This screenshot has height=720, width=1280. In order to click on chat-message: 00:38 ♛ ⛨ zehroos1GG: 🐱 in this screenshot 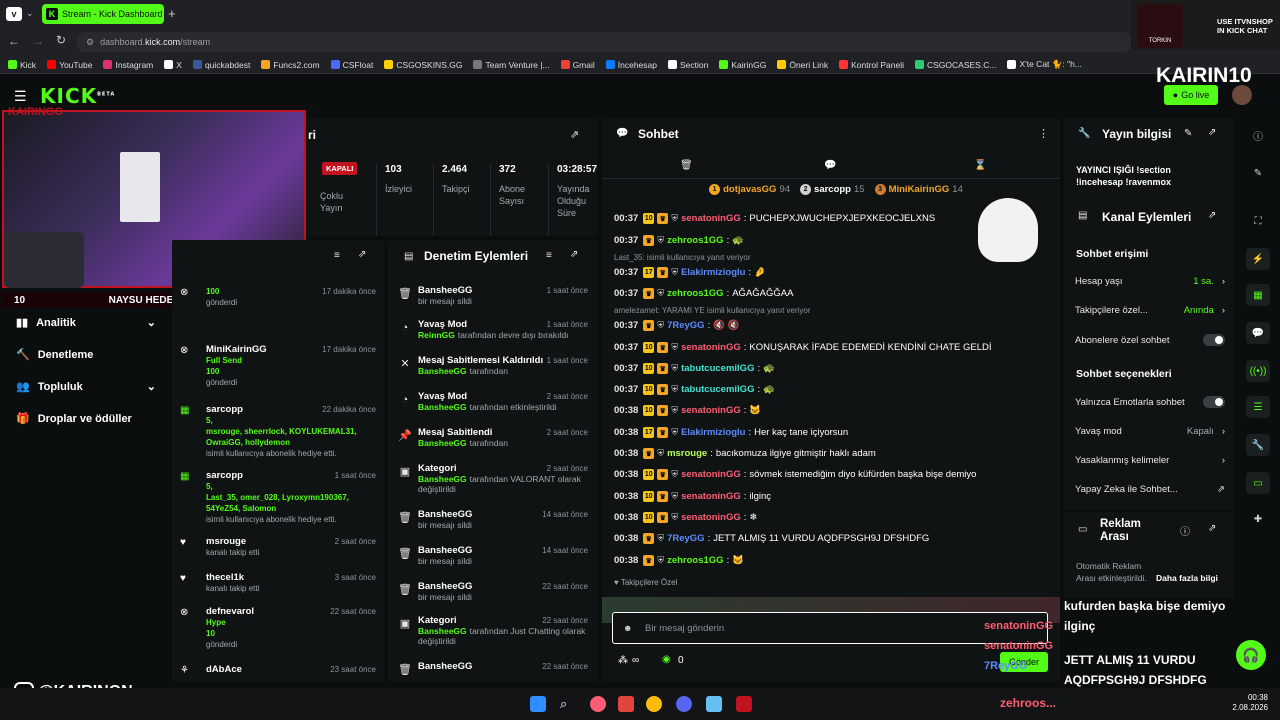, I will do `click(834, 560)`.